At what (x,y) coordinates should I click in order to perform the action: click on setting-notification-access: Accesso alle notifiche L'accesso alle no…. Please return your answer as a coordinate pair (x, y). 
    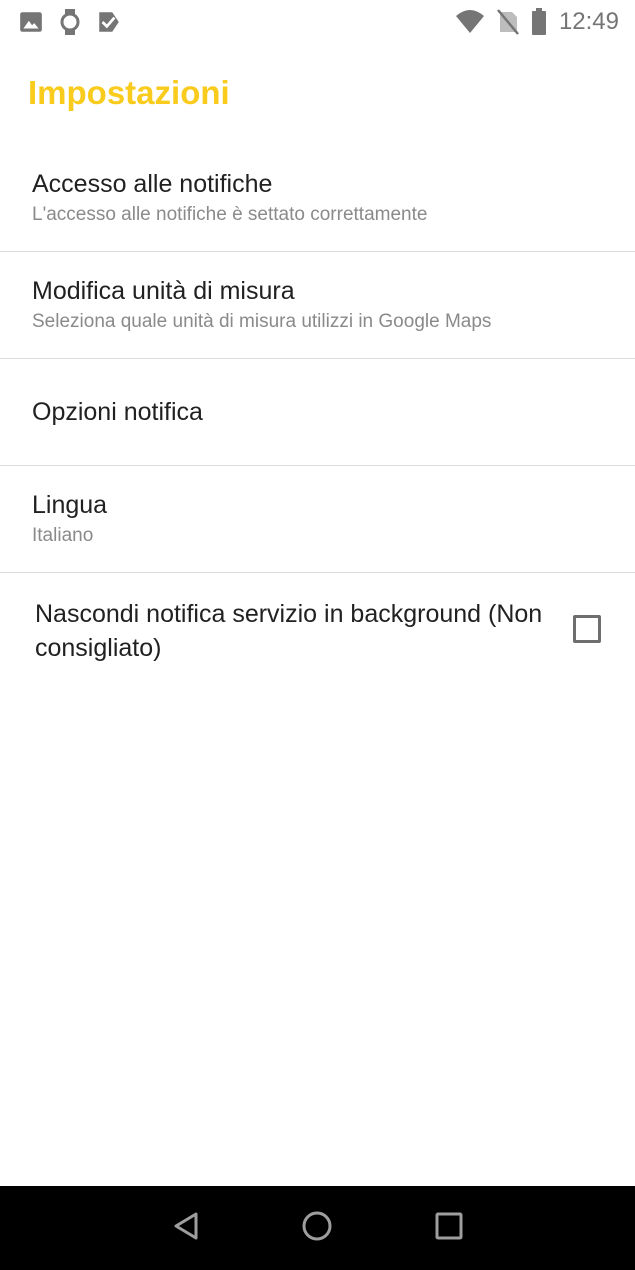
    Looking at the image, I should click on (317, 198).